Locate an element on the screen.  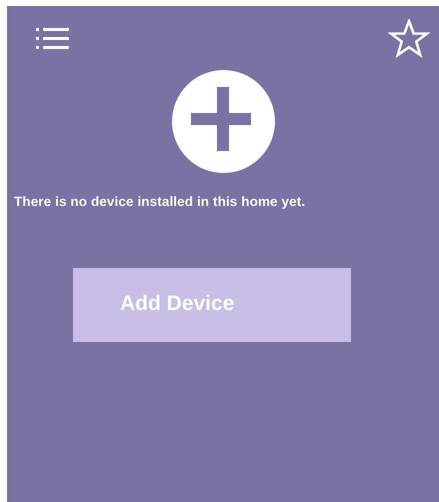
add-icon is located at coordinates (223, 121).